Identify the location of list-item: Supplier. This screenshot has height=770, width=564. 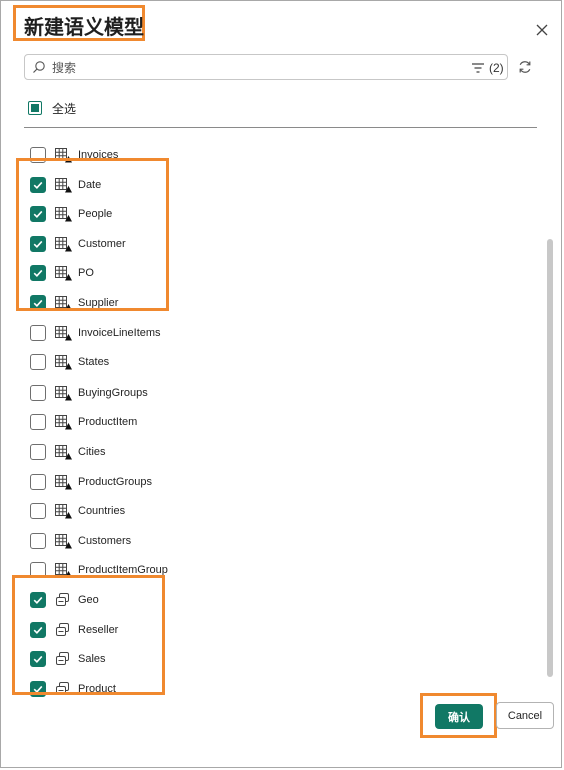
(74, 303).